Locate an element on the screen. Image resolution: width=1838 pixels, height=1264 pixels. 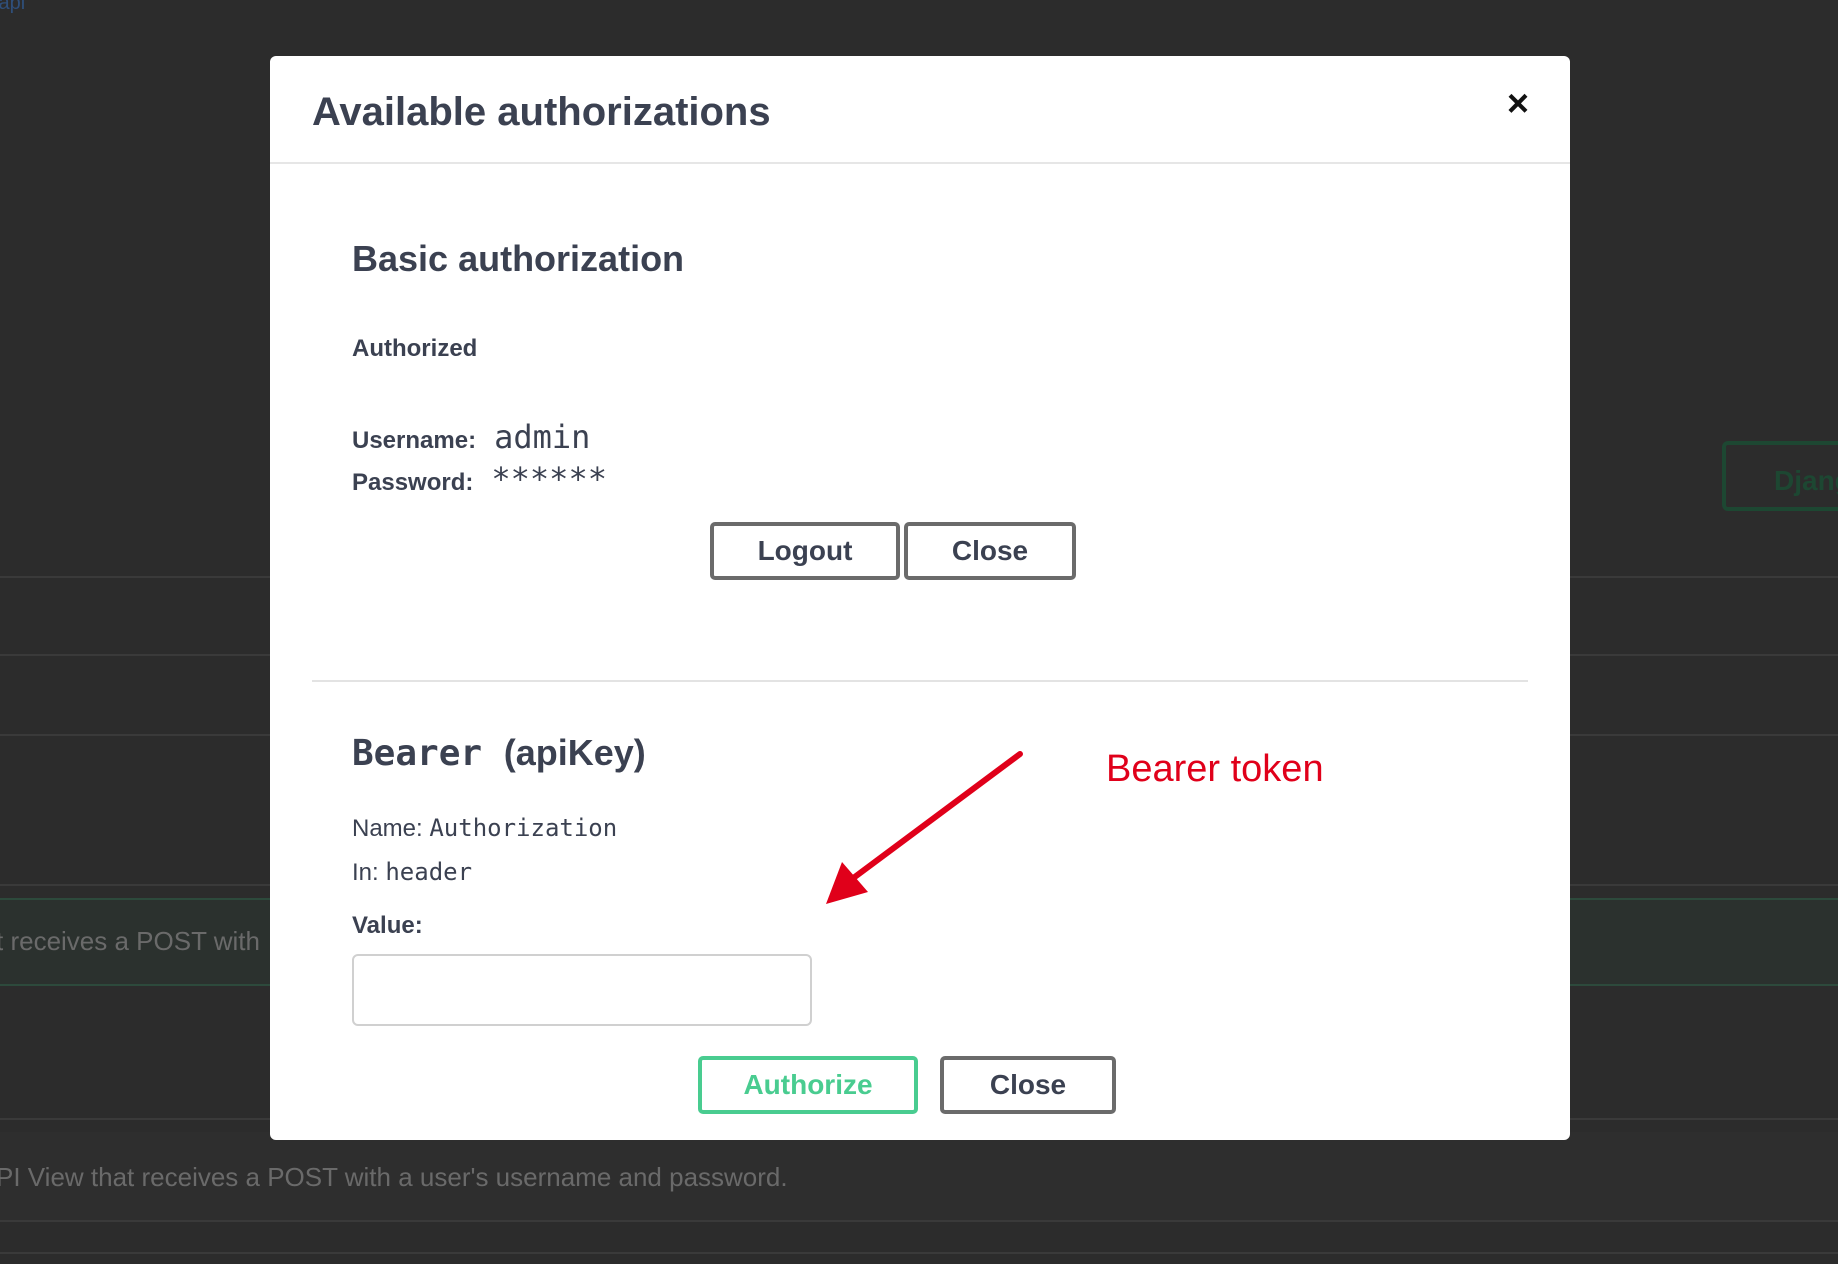
bearer-title-scheme: Bearer is located at coordinates (417, 753).